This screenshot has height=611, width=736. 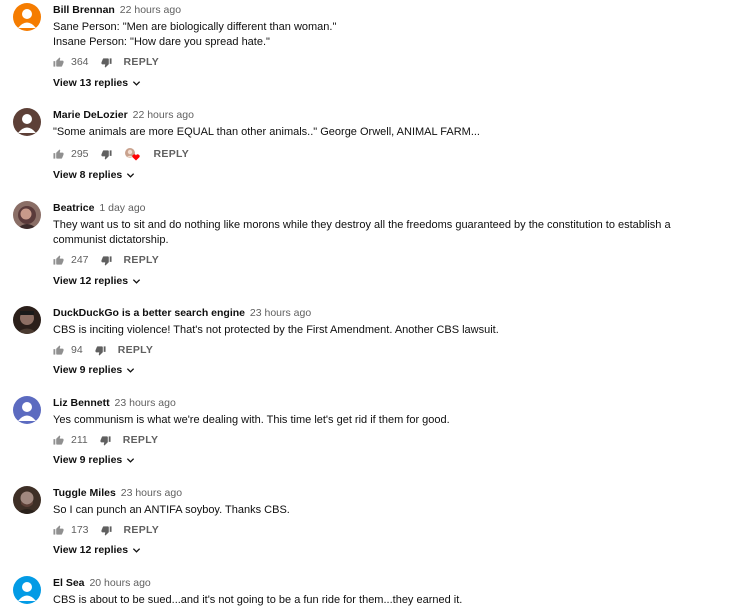 What do you see at coordinates (80, 530) in the screenshot?
I see `like-count: 173` at bounding box center [80, 530].